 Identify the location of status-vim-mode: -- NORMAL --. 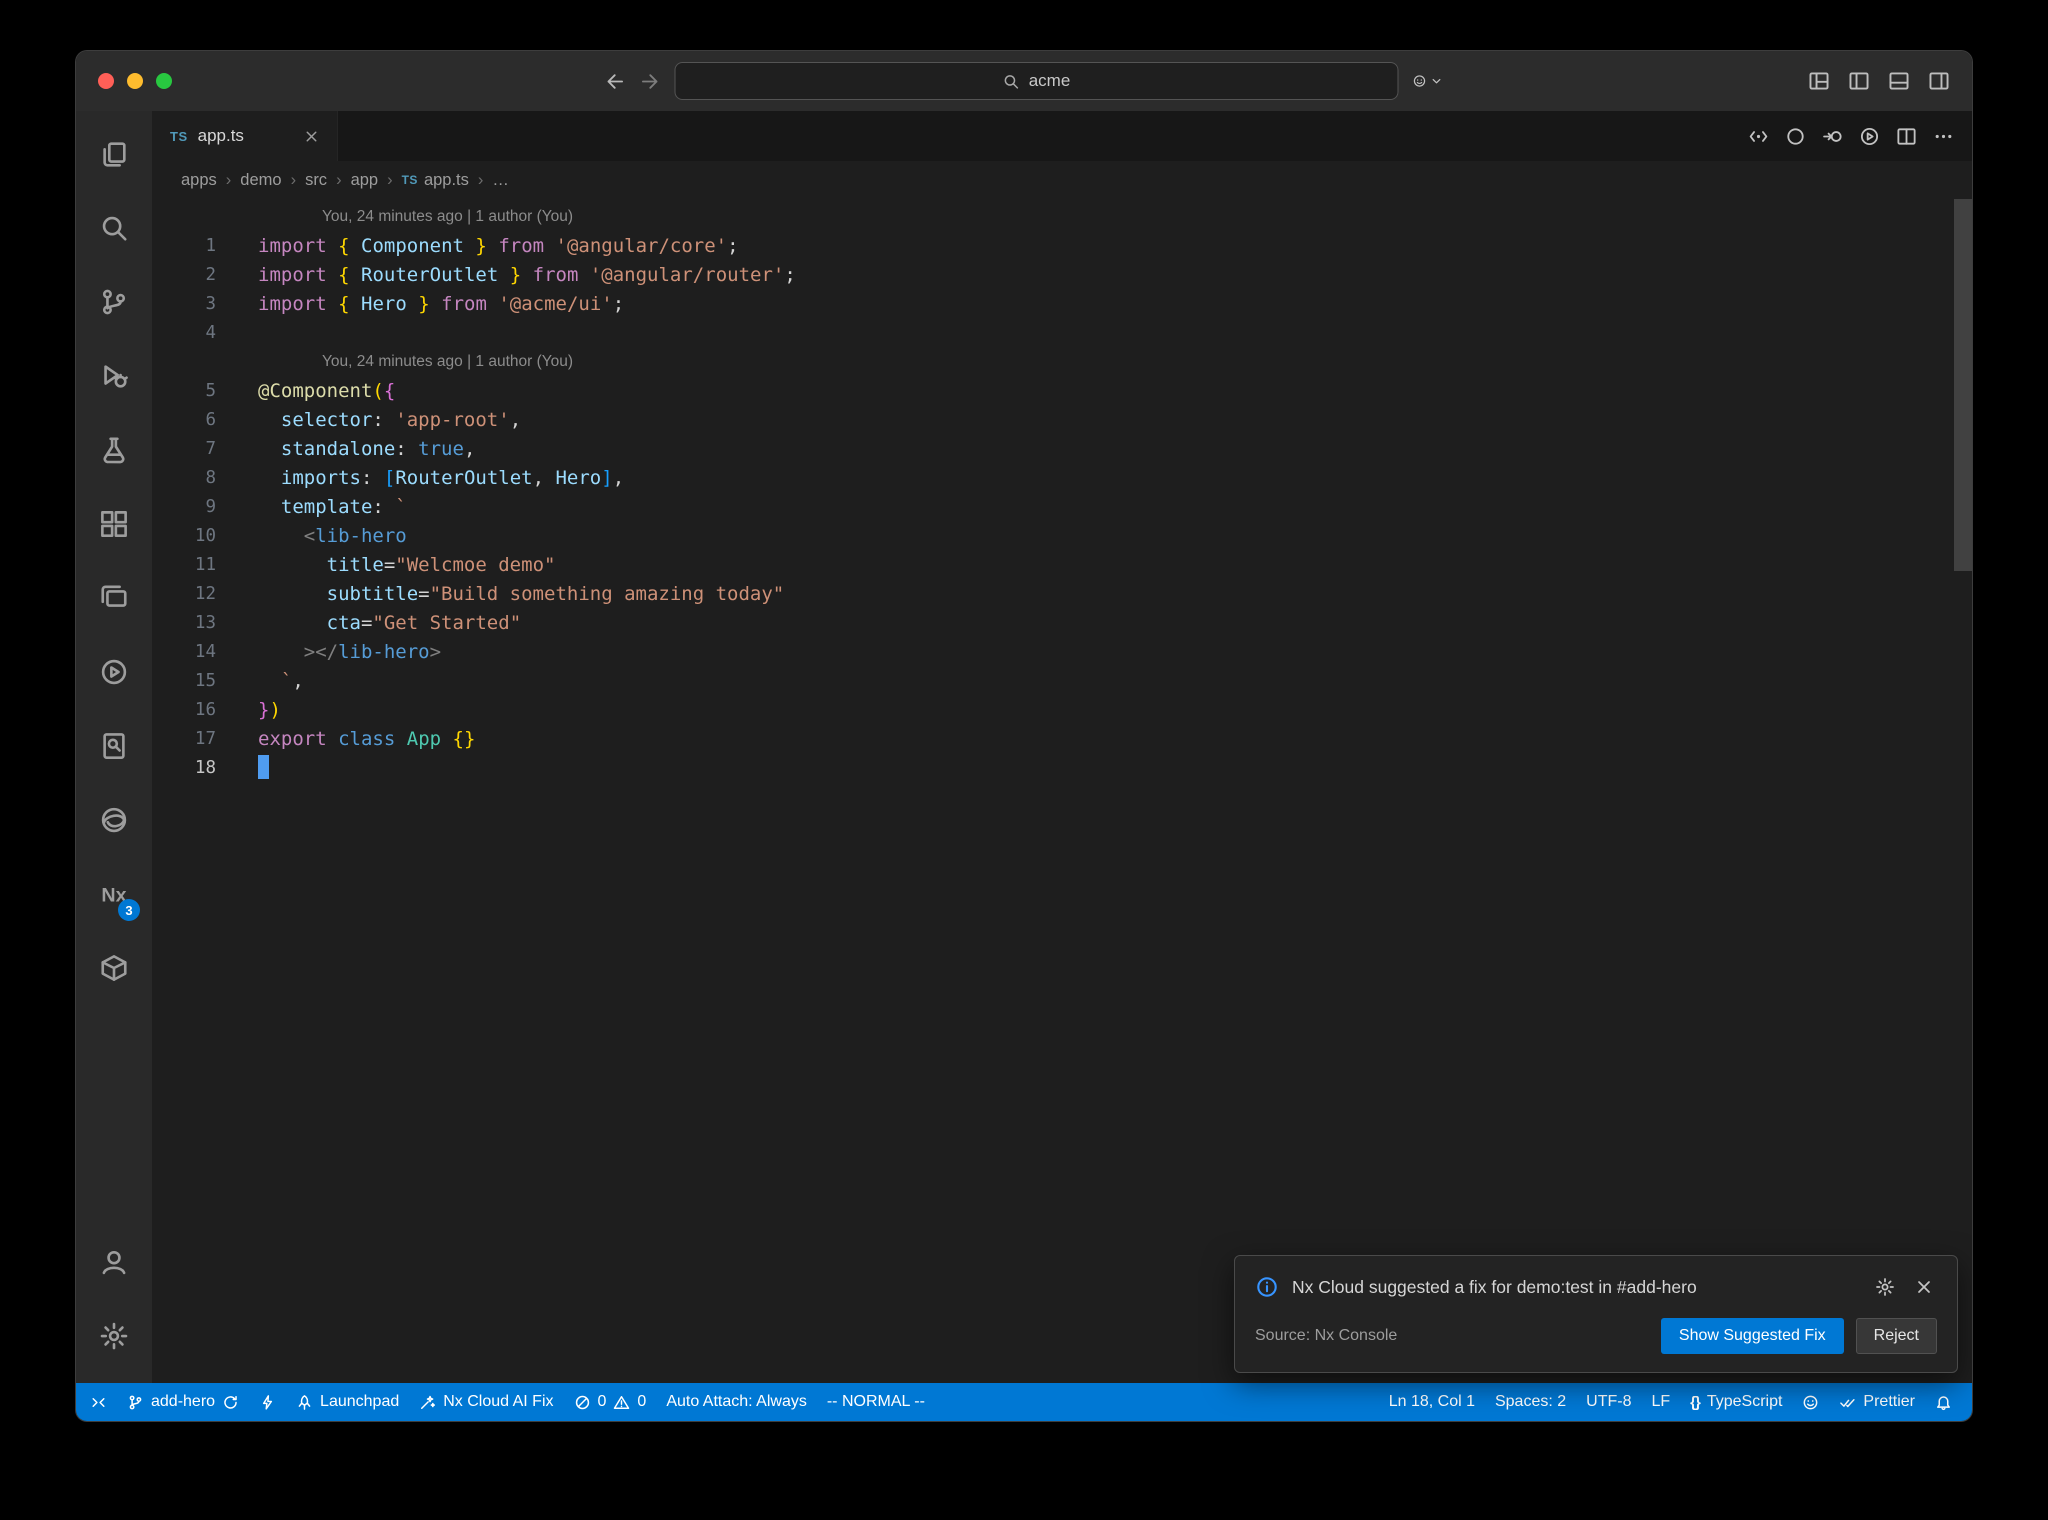
(876, 1402).